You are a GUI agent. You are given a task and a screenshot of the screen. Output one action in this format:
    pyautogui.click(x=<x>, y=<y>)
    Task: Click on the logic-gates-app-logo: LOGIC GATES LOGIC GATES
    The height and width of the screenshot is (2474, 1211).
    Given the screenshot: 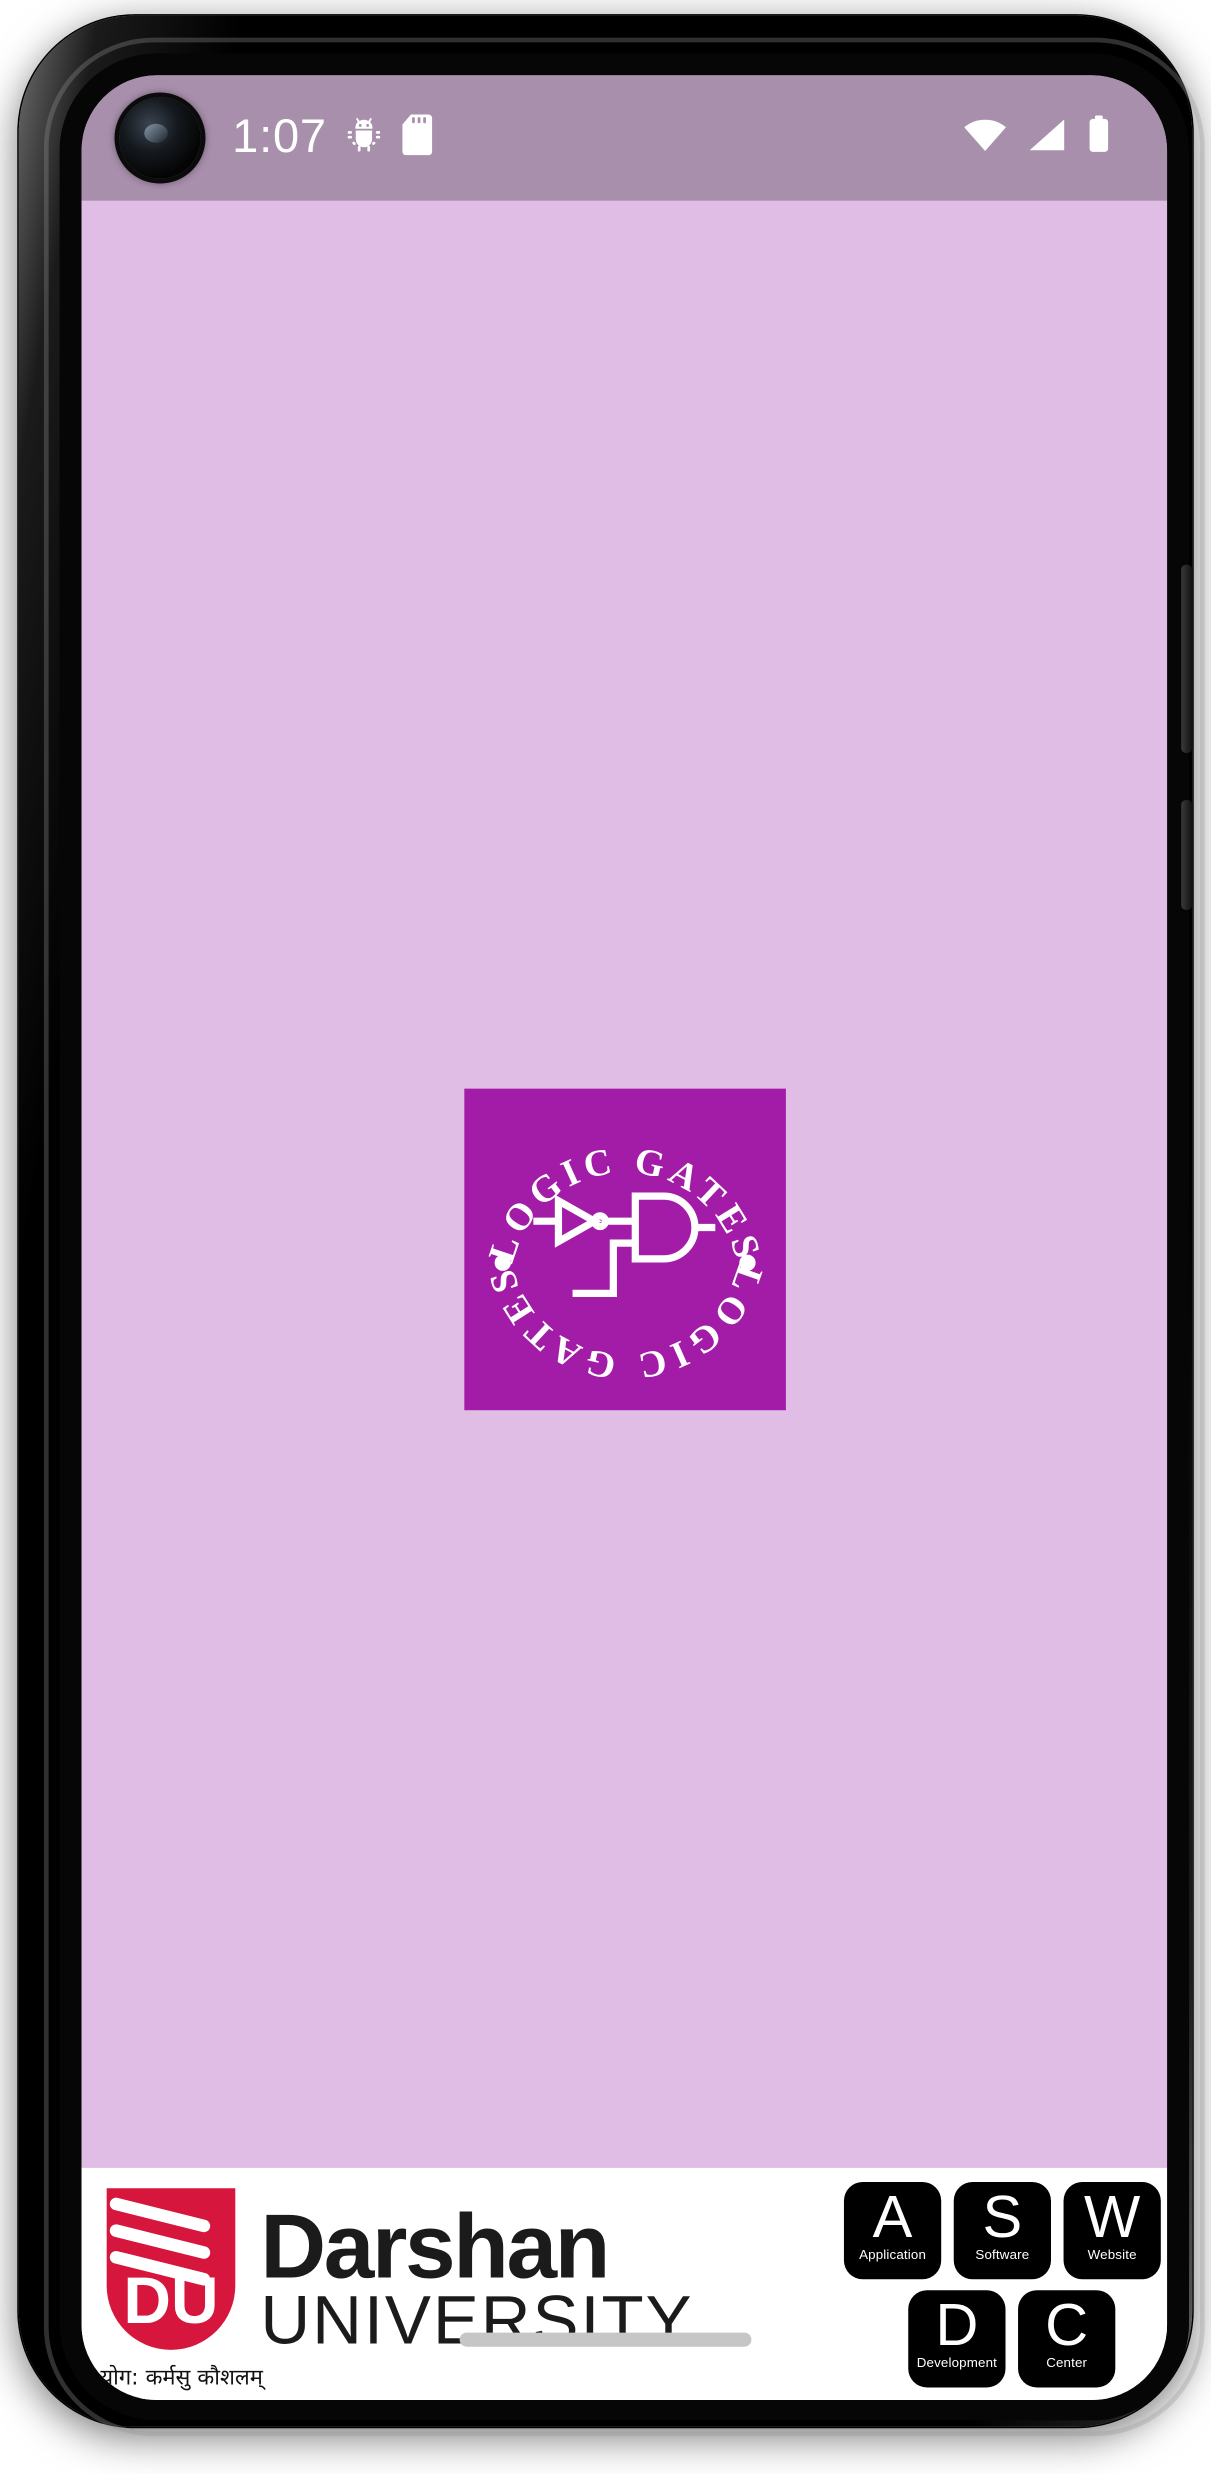 What is the action you would take?
    pyautogui.click(x=624, y=1248)
    